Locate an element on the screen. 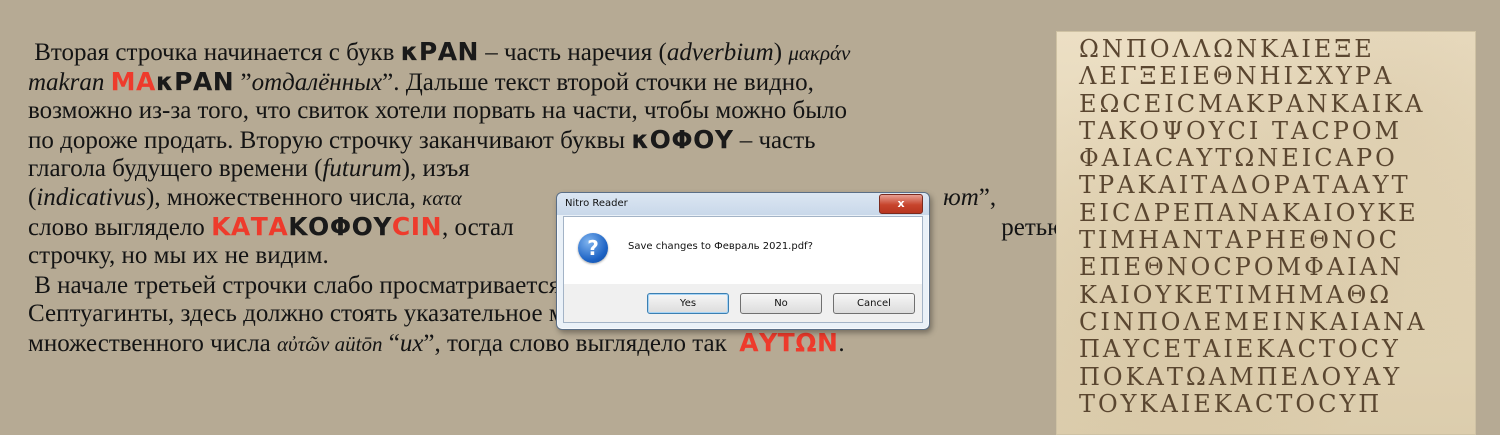 The height and width of the screenshot is (435, 1500). greek-letters: ΚΑΤΑ is located at coordinates (250, 226).